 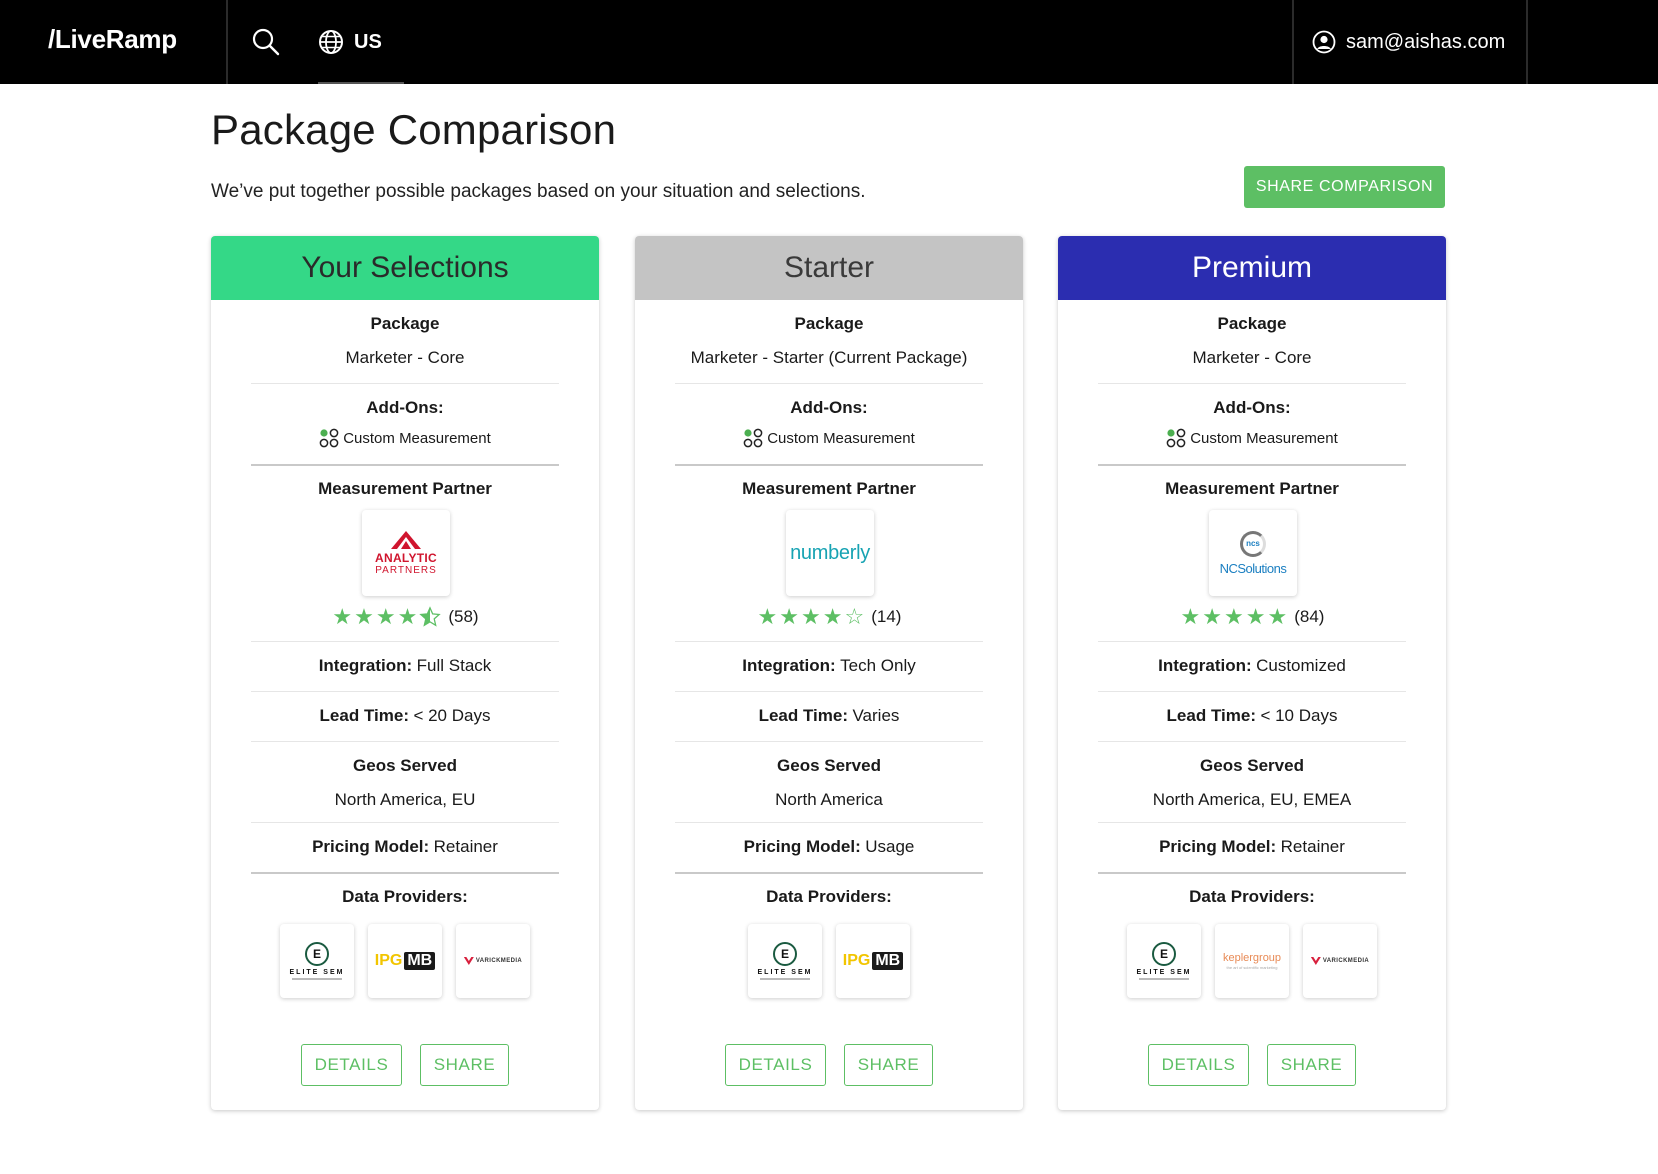 I want to click on lead-time-value: < 20 Days, so click(x=452, y=715).